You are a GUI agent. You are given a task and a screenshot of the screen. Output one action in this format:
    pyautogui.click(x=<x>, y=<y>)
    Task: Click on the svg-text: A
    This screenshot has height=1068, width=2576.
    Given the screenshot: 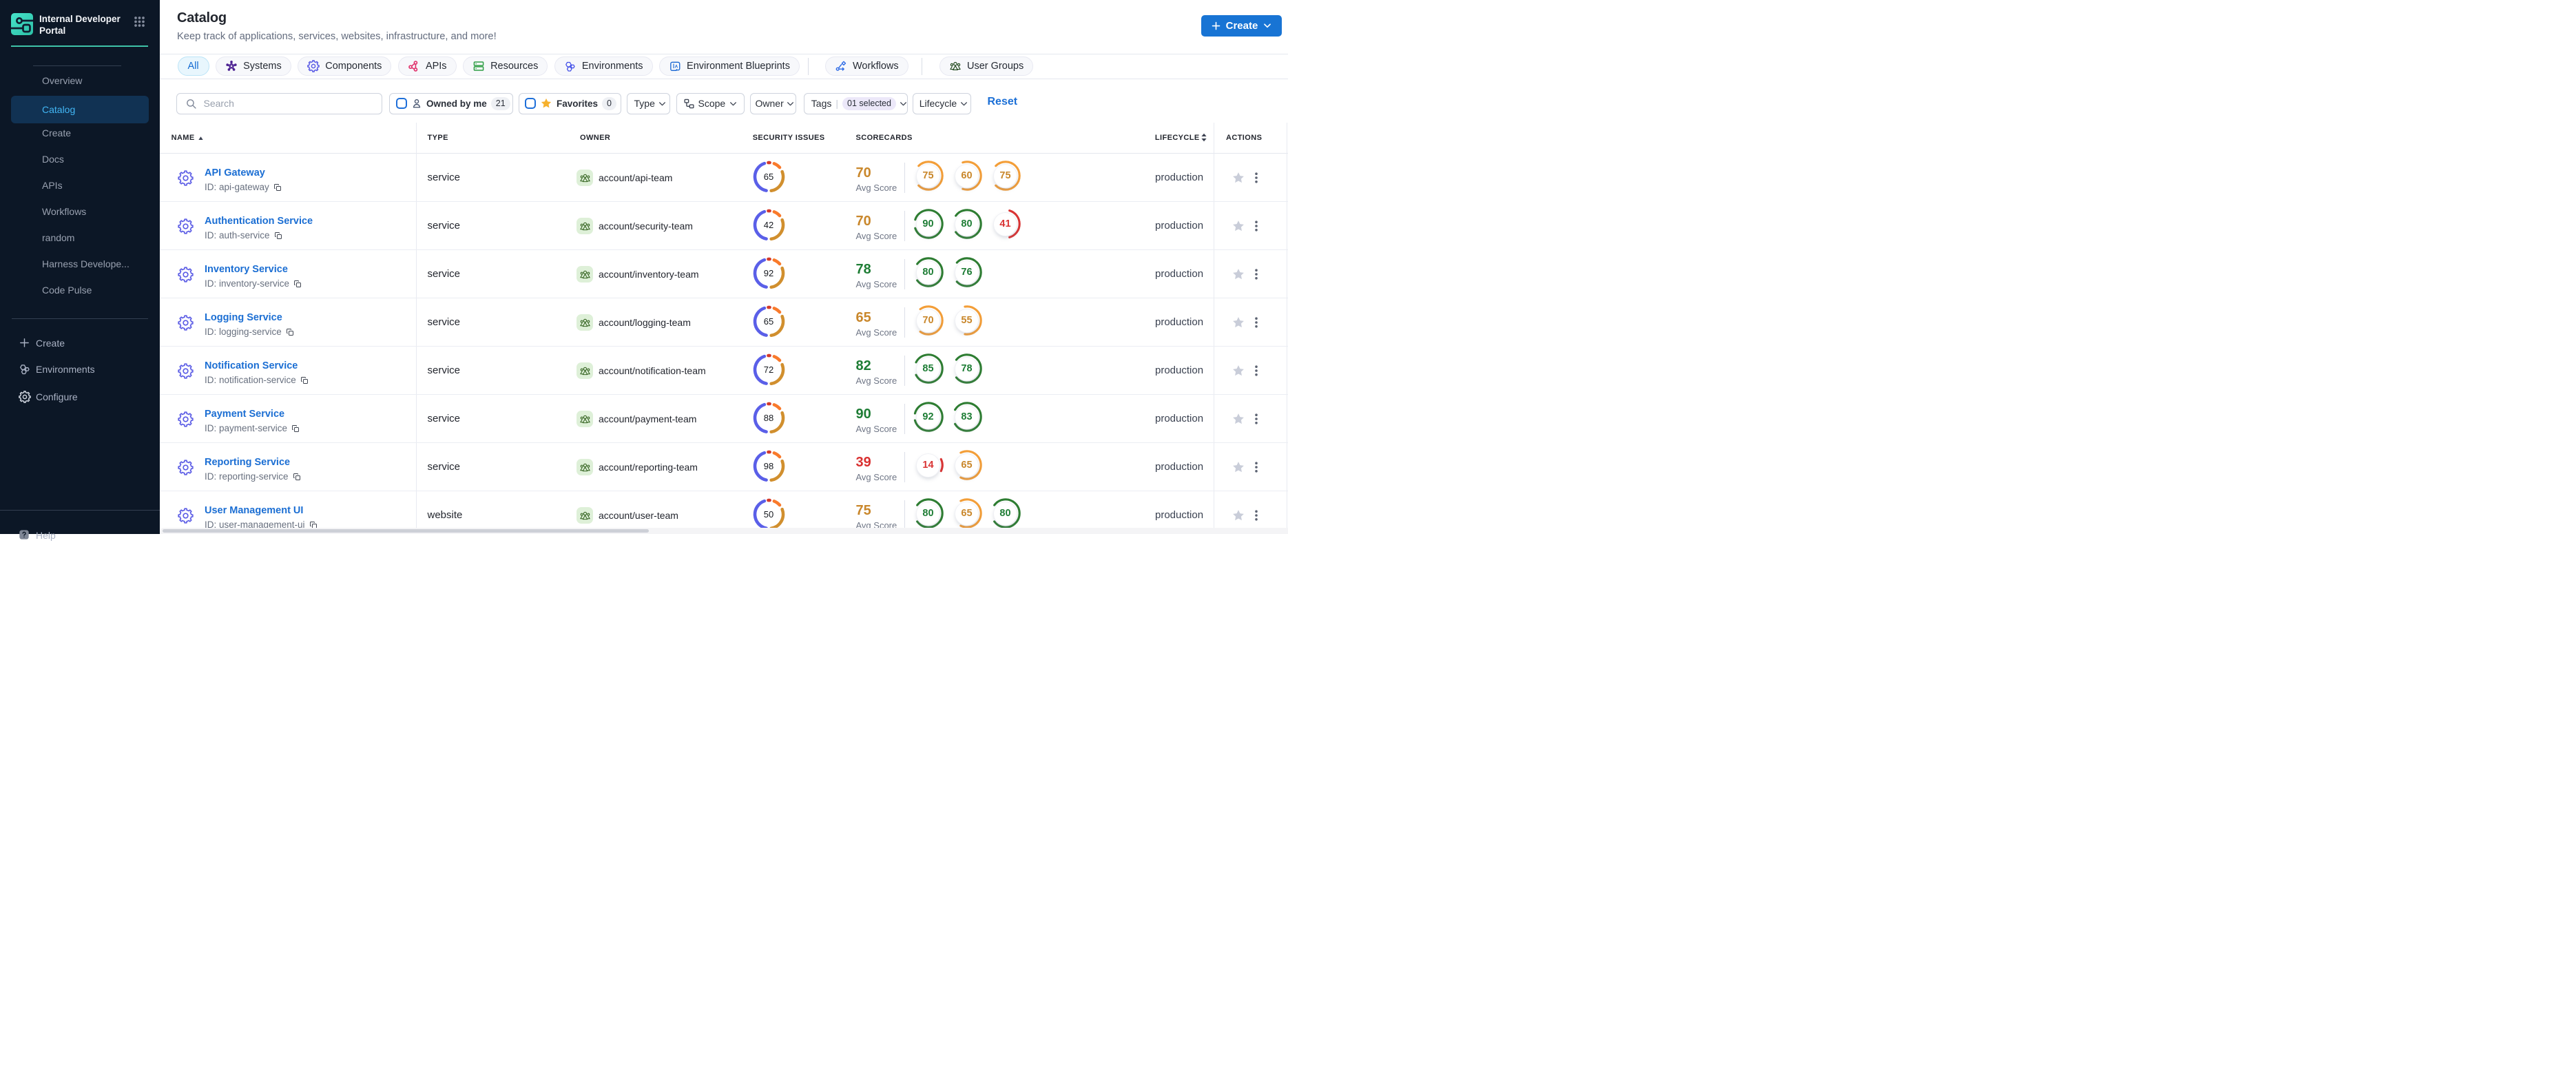 What is the action you would take?
    pyautogui.click(x=676, y=67)
    